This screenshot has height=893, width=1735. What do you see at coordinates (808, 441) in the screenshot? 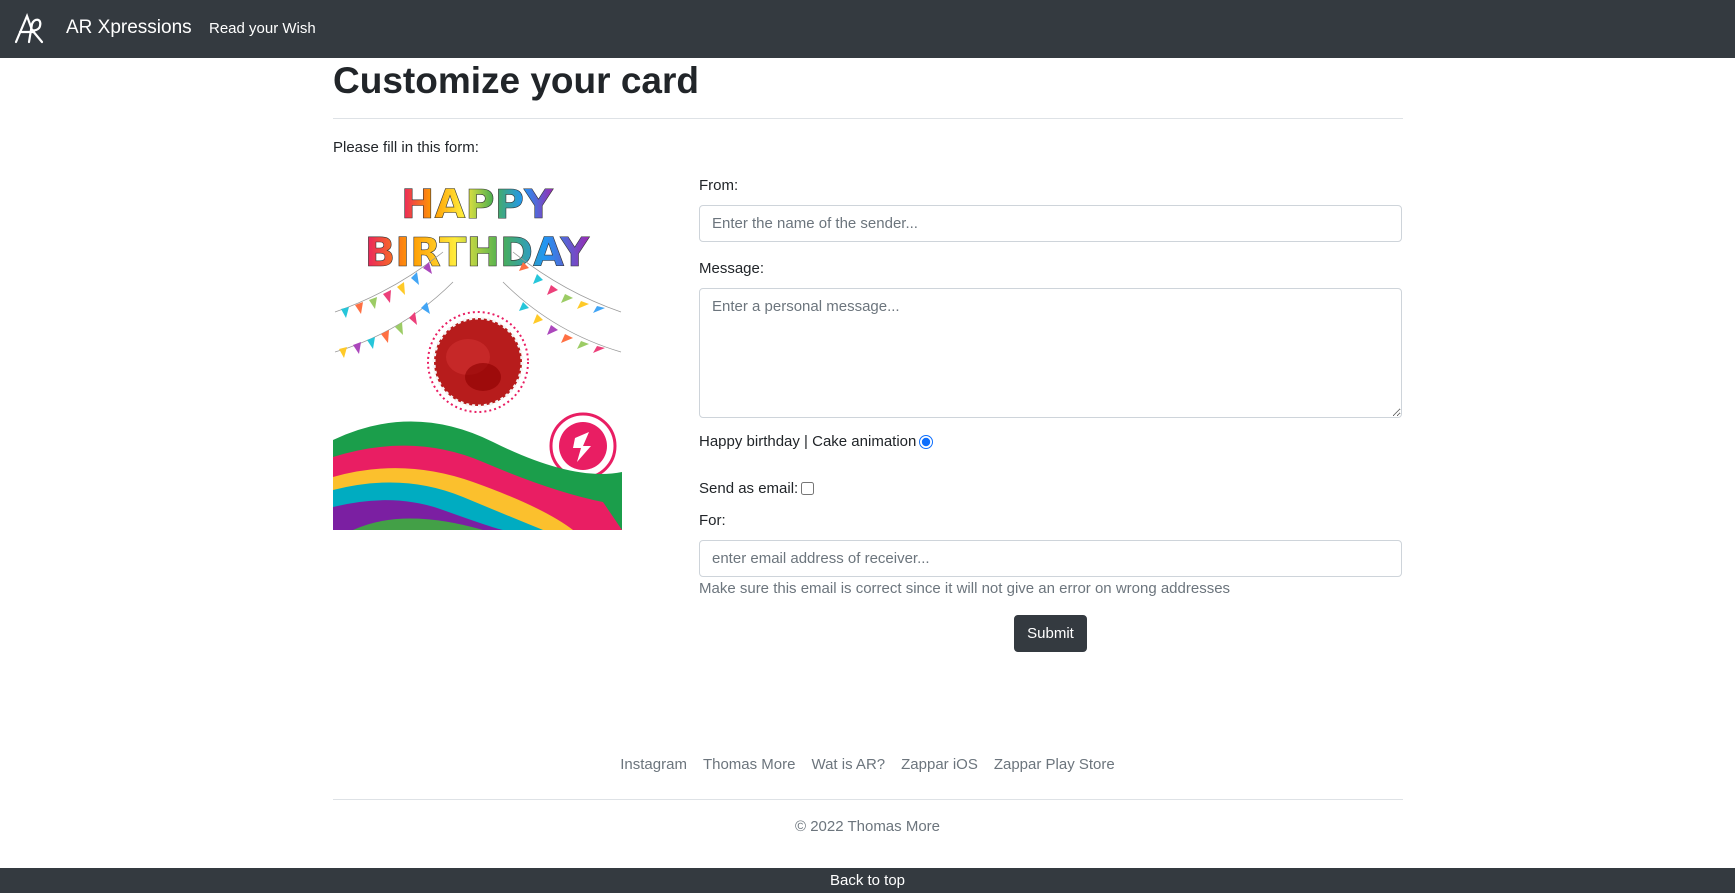
I see `animation-option-label: Happy birthday | Cake animation` at bounding box center [808, 441].